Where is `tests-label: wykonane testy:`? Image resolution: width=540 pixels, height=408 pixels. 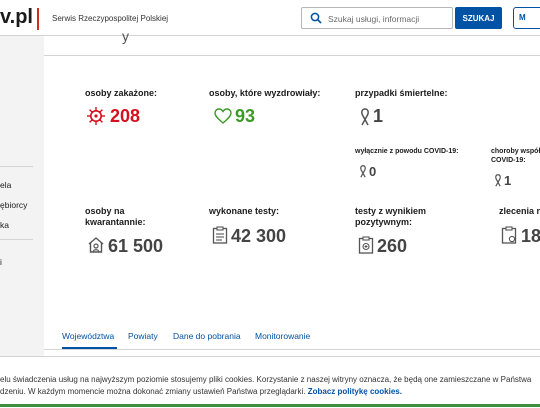 tests-label: wykonane testy: is located at coordinates (244, 211).